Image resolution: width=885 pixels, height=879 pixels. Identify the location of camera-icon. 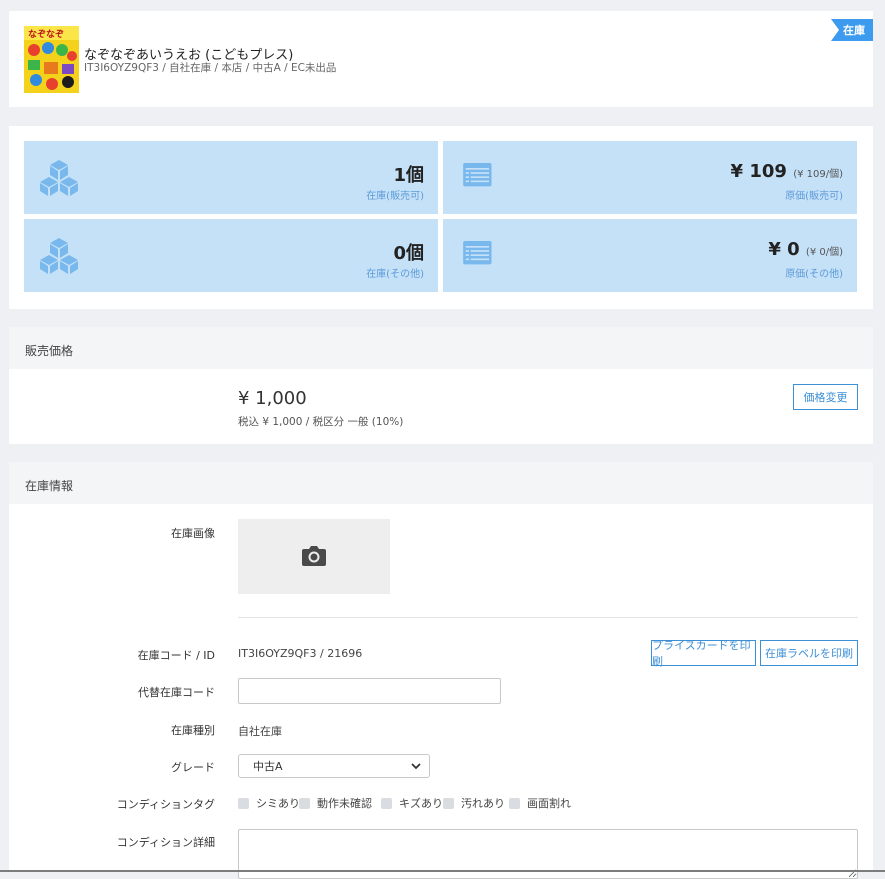
(314, 556).